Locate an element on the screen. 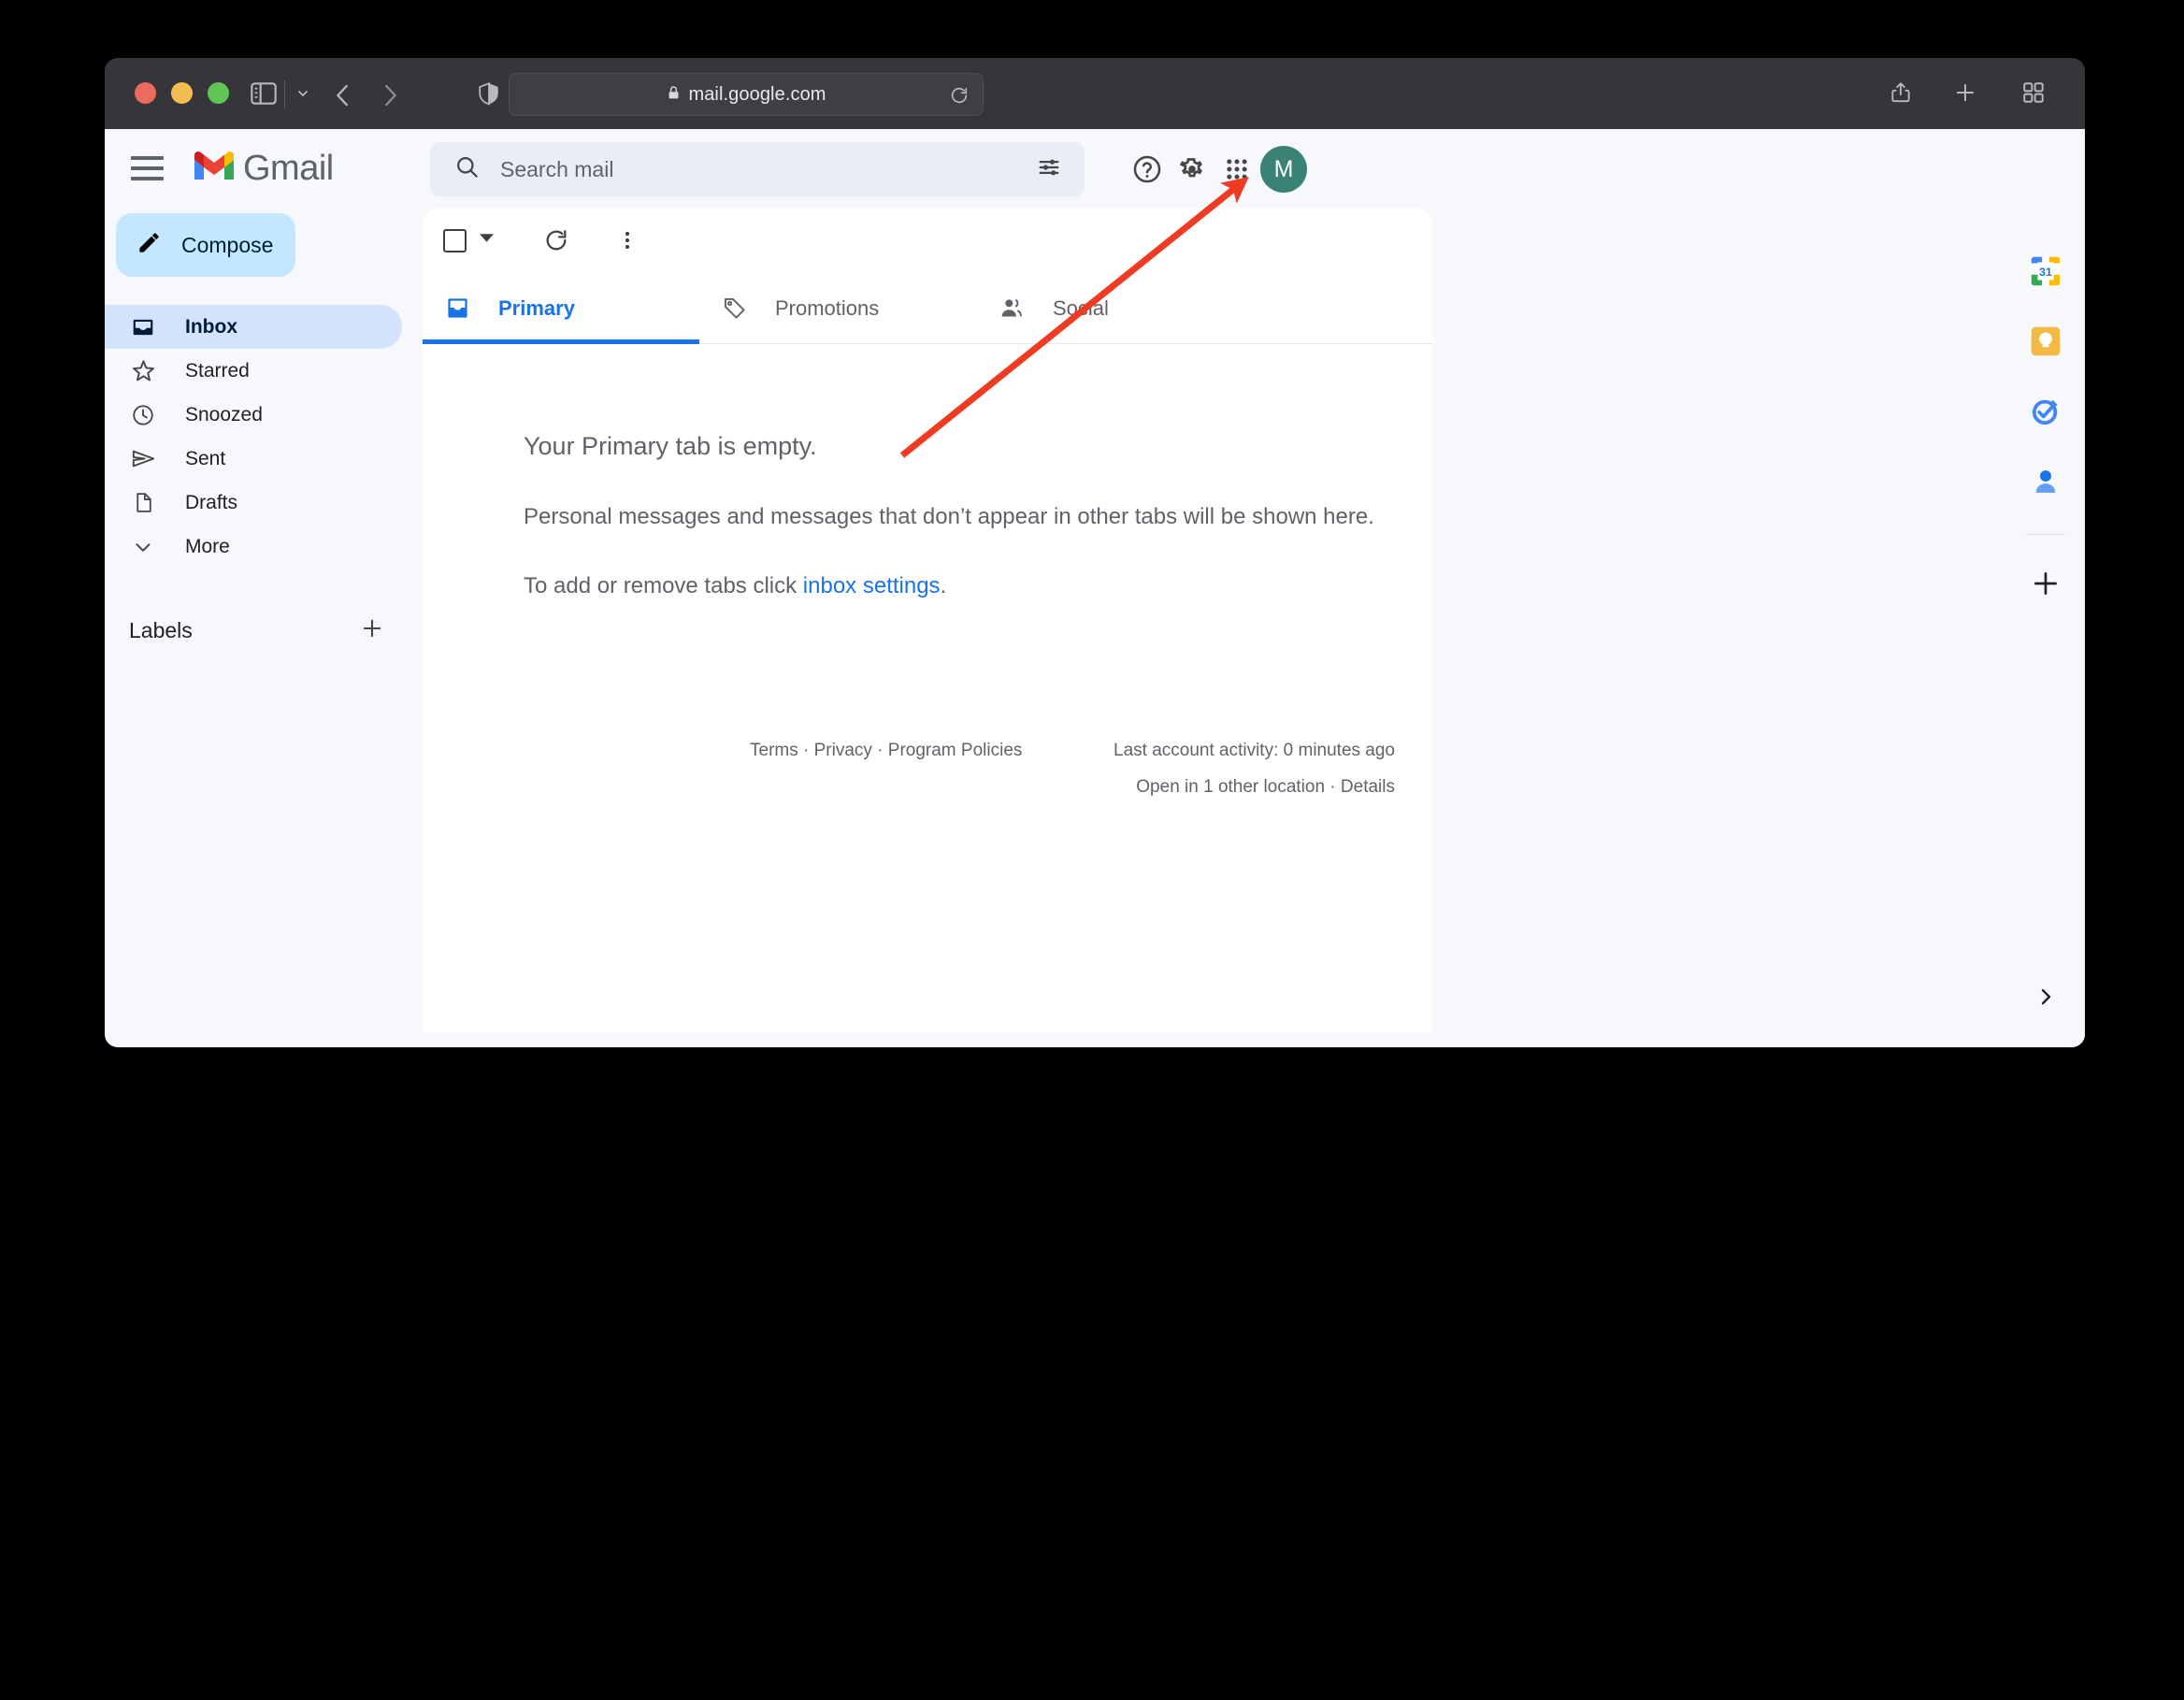 Image resolution: width=2184 pixels, height=1700 pixels. create-label-button is located at coordinates (372, 630).